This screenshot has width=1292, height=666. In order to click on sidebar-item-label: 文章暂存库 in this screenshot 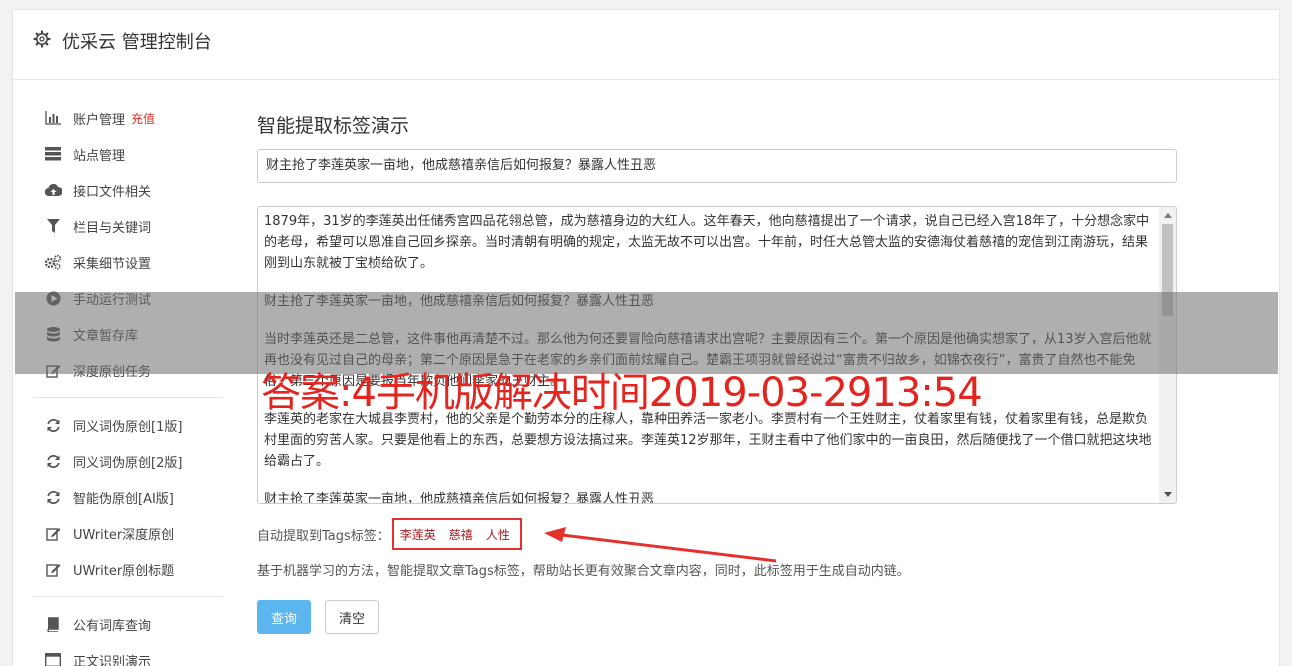, I will do `click(106, 336)`.